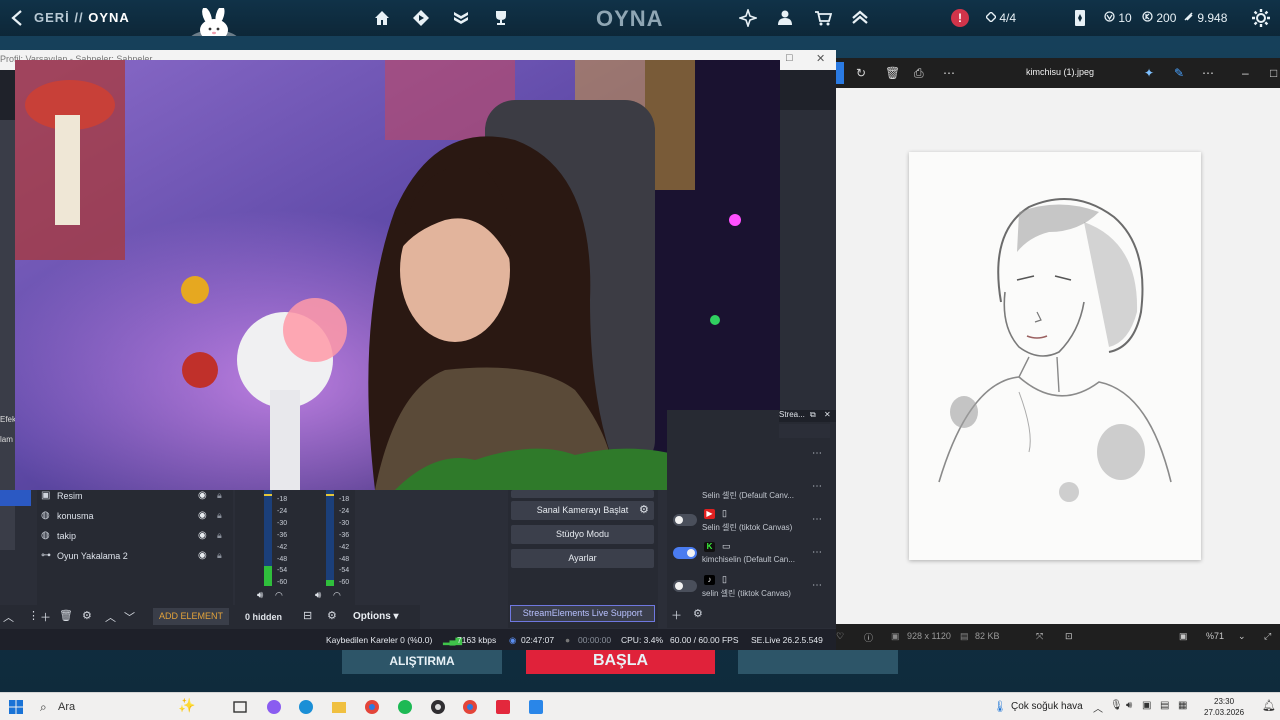 Image resolution: width=1280 pixels, height=720 pixels. I want to click on actual-size-icon: ⊡, so click(1069, 636).